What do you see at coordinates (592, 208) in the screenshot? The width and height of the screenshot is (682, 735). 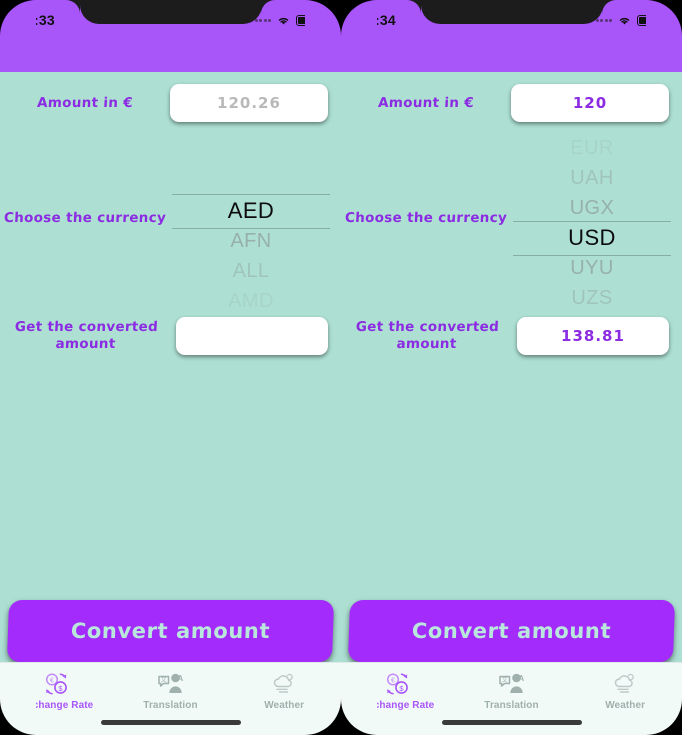 I see `picker-option: UGX` at bounding box center [592, 208].